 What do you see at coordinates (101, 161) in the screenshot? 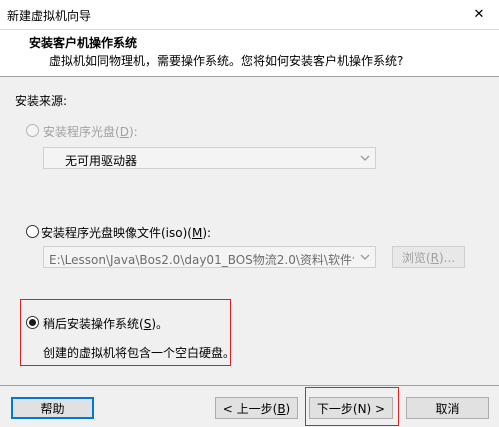
I see `drive-dropdown-value: 无可用驱动器` at bounding box center [101, 161].